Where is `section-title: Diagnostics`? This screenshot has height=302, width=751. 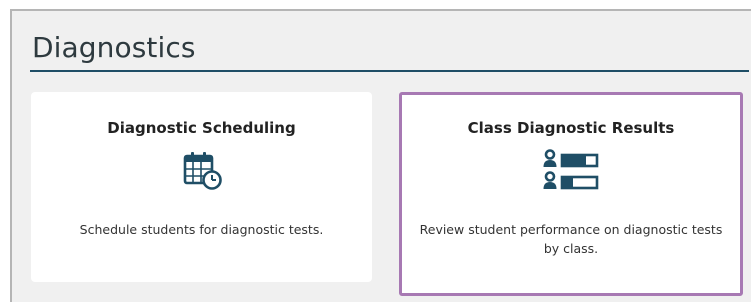
section-title: Diagnostics is located at coordinates (114, 47).